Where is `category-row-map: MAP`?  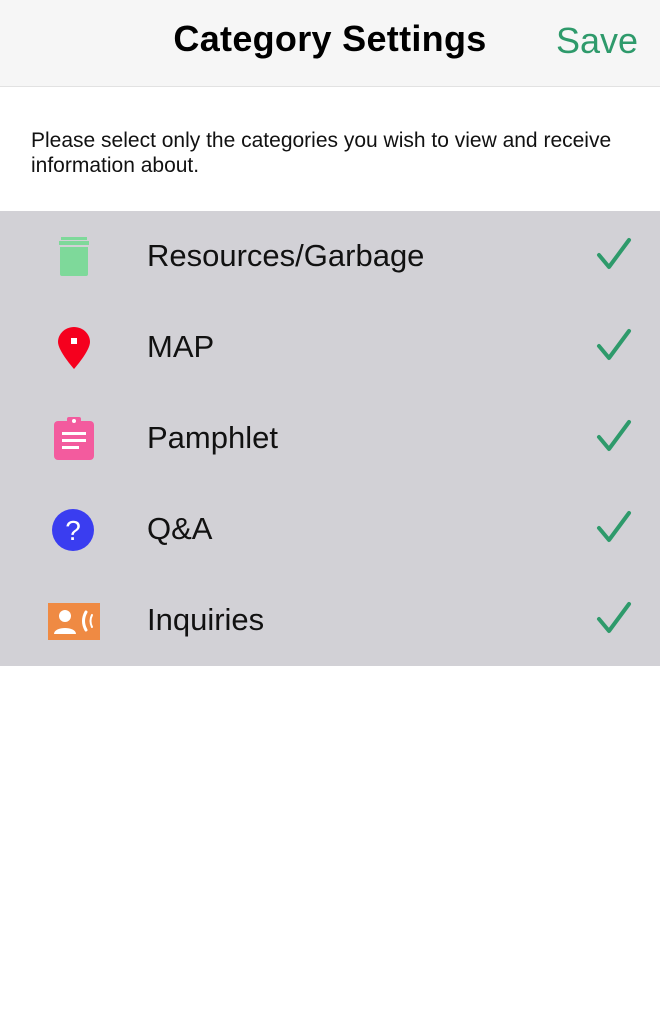 category-row-map: MAP is located at coordinates (330, 347).